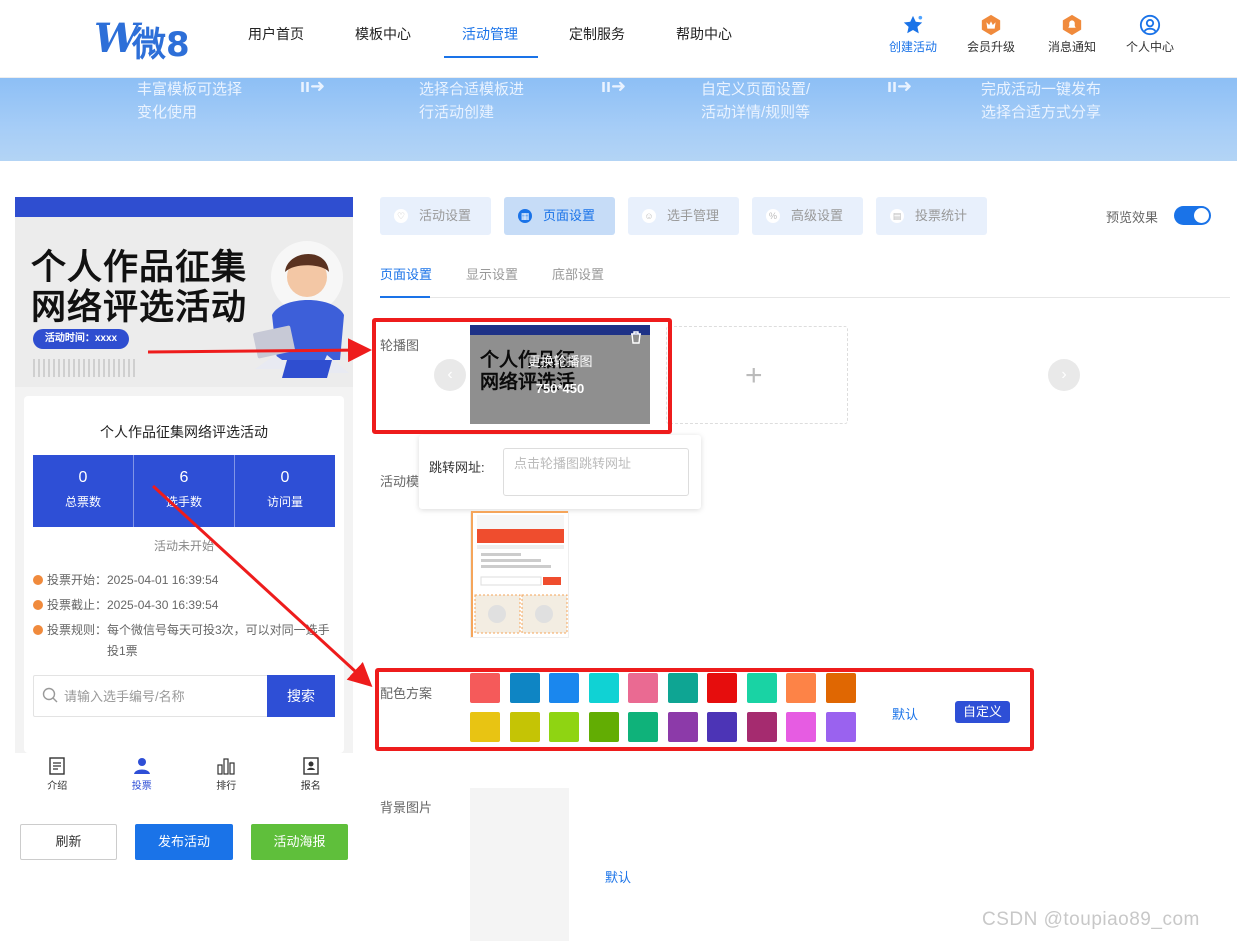 Image resolution: width=1237 pixels, height=941 pixels. Describe the element at coordinates (991, 34) in the screenshot. I see `member-upgrade-button: 会员升级` at that location.